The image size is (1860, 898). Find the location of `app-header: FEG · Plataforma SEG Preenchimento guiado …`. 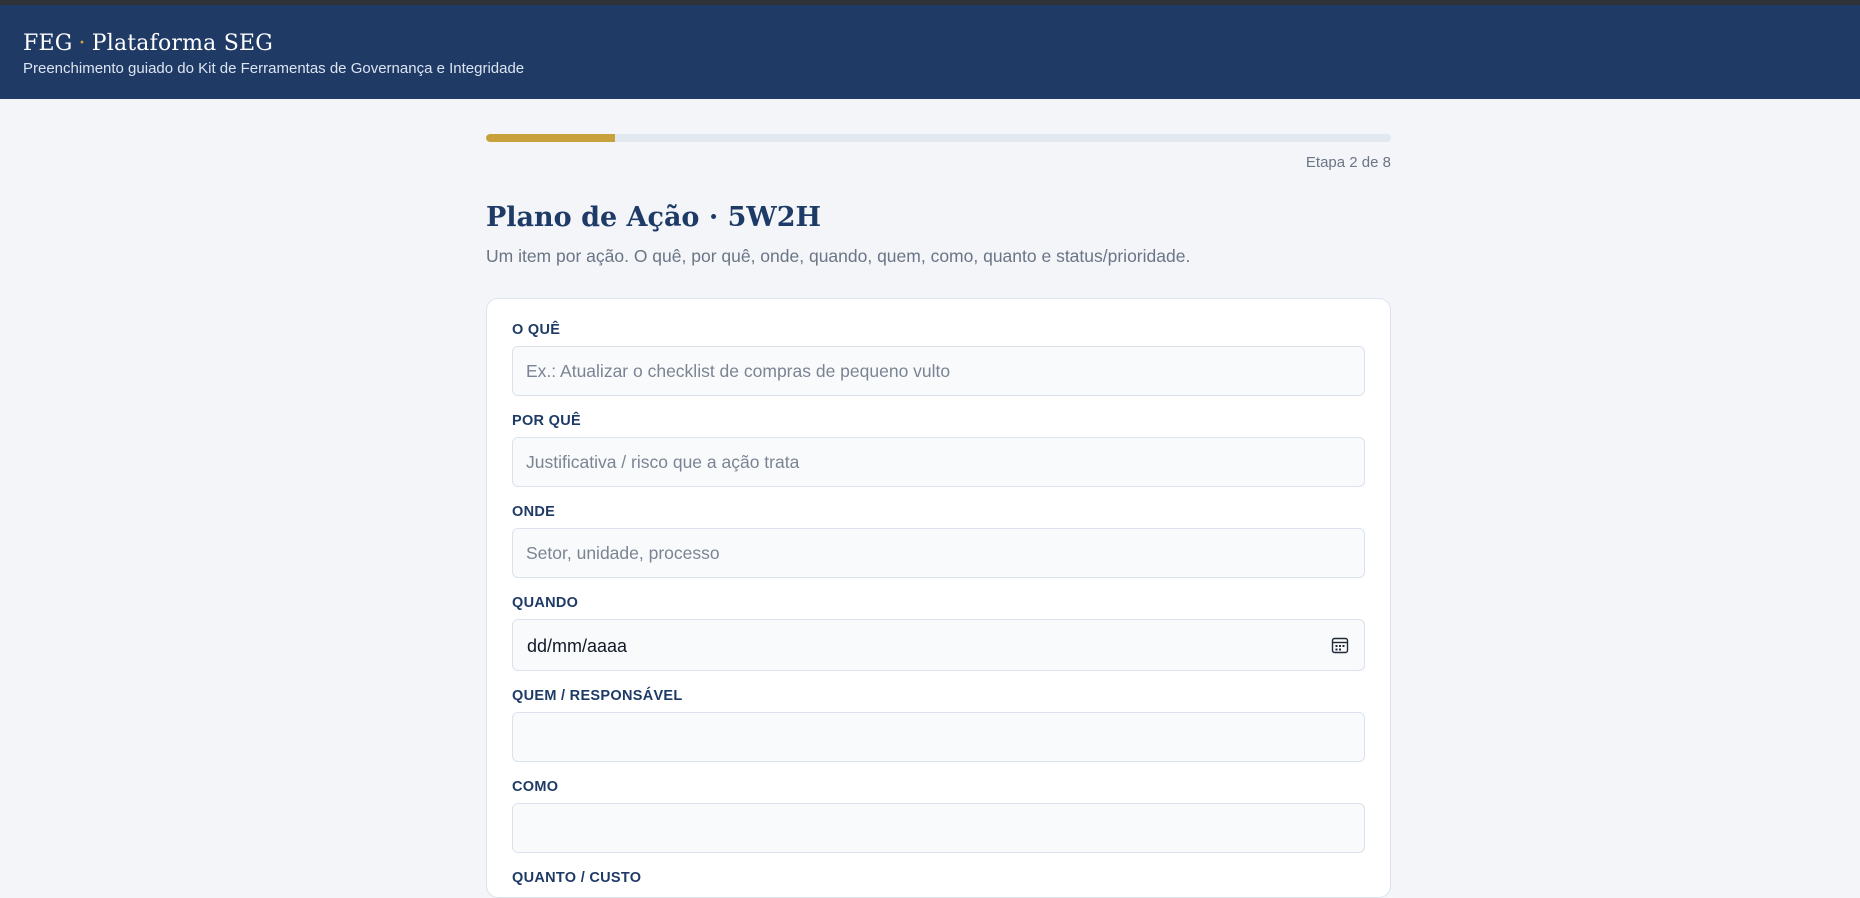

app-header: FEG · Plataforma SEG Preenchimento guiado … is located at coordinates (930, 52).